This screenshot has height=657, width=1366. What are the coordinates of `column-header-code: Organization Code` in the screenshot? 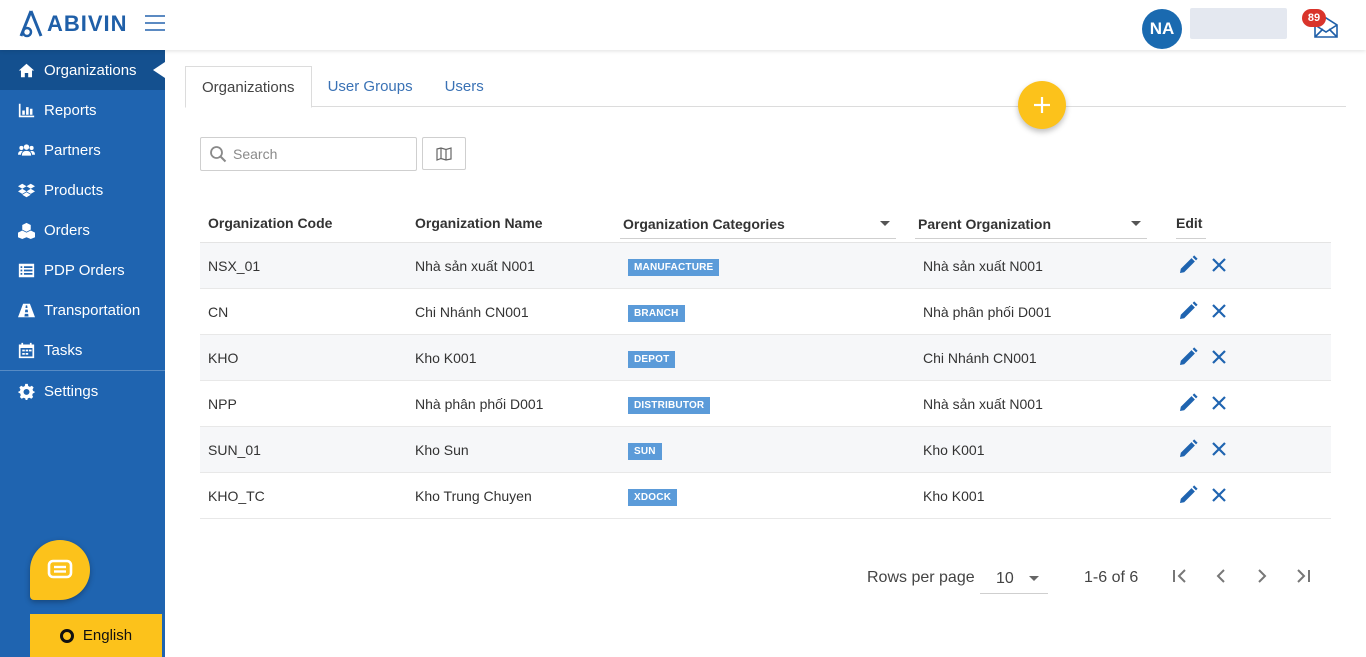 It's located at (270, 223).